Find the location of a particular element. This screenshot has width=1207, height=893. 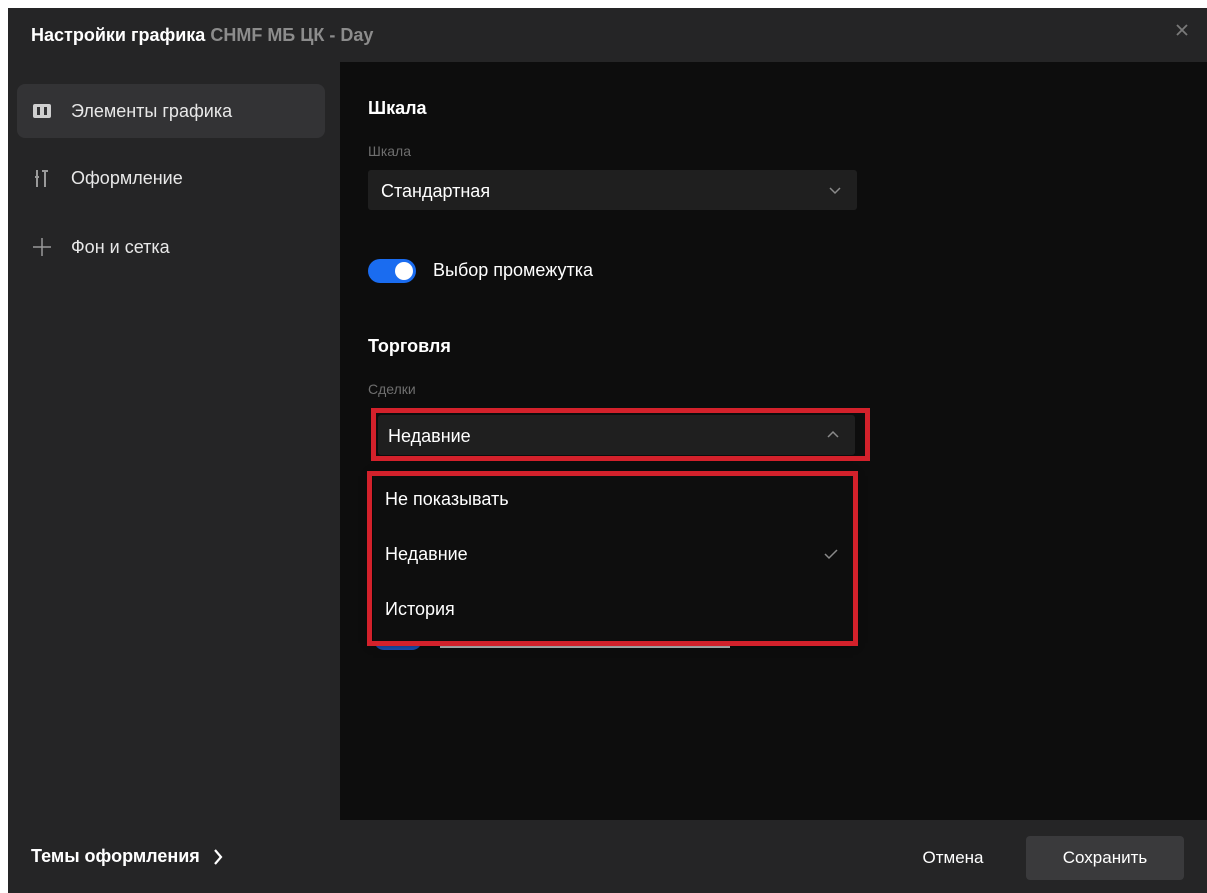

sidebar-item-label: Фон и сетка is located at coordinates (120, 246).